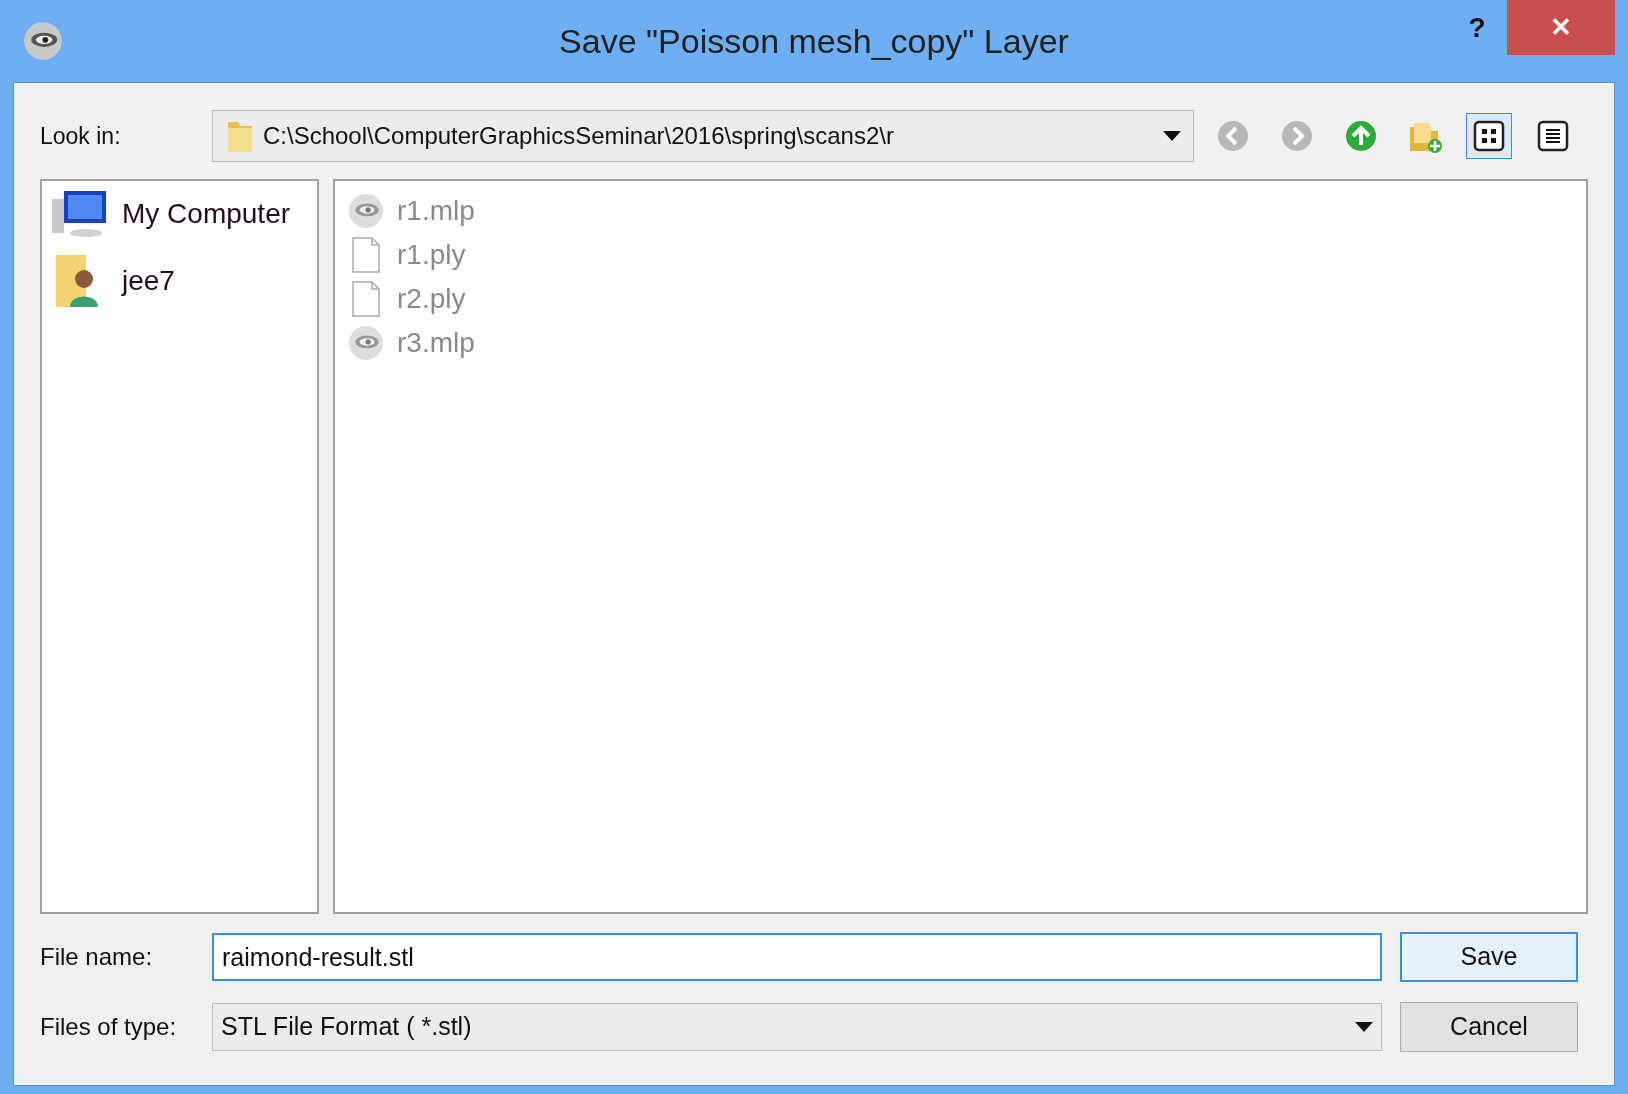 This screenshot has height=1094, width=1628. Describe the element at coordinates (43, 41) in the screenshot. I see `app-logo-icon` at that location.